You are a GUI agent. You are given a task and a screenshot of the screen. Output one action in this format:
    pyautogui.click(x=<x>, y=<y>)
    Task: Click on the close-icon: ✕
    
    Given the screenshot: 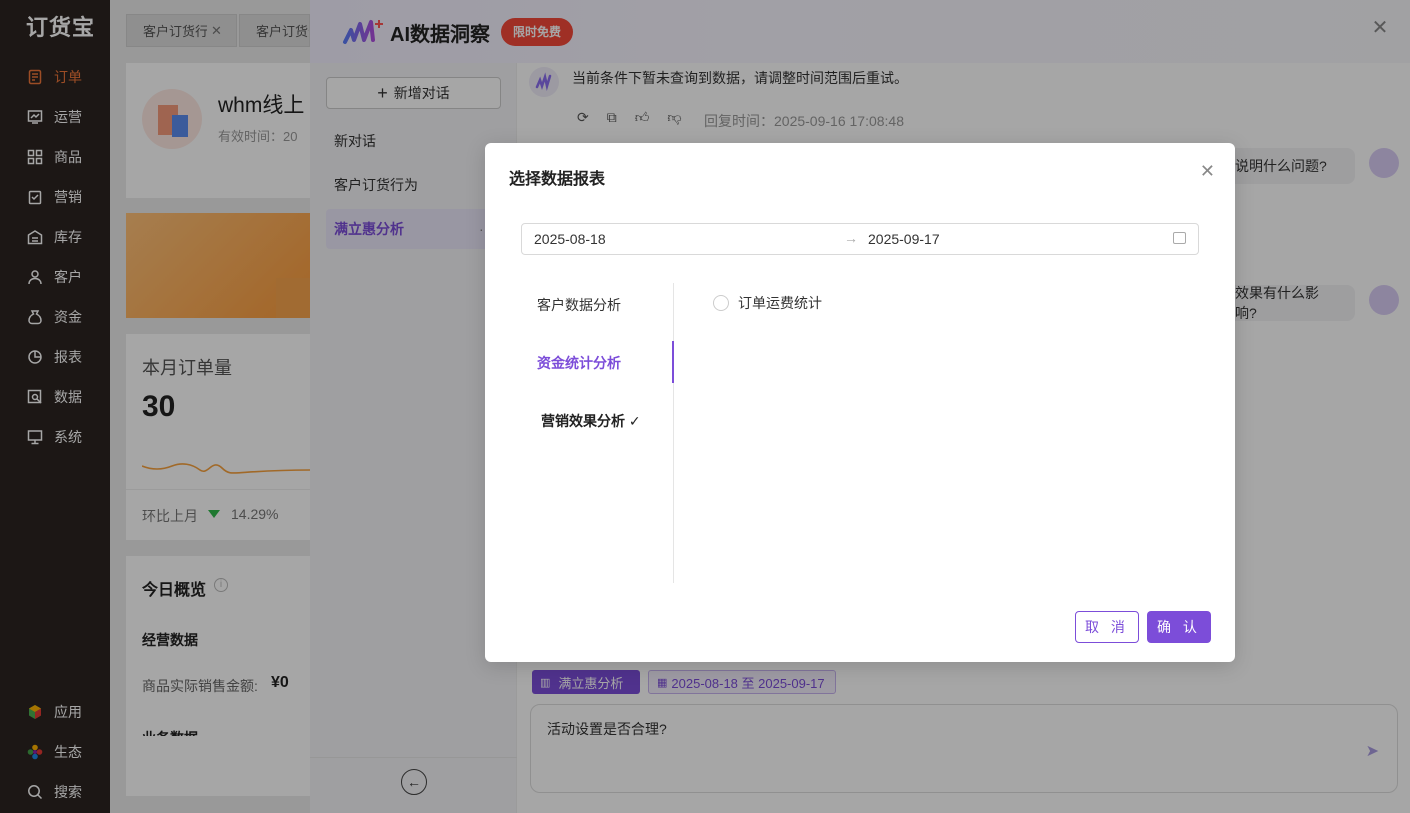 What is the action you would take?
    pyautogui.click(x=1207, y=171)
    